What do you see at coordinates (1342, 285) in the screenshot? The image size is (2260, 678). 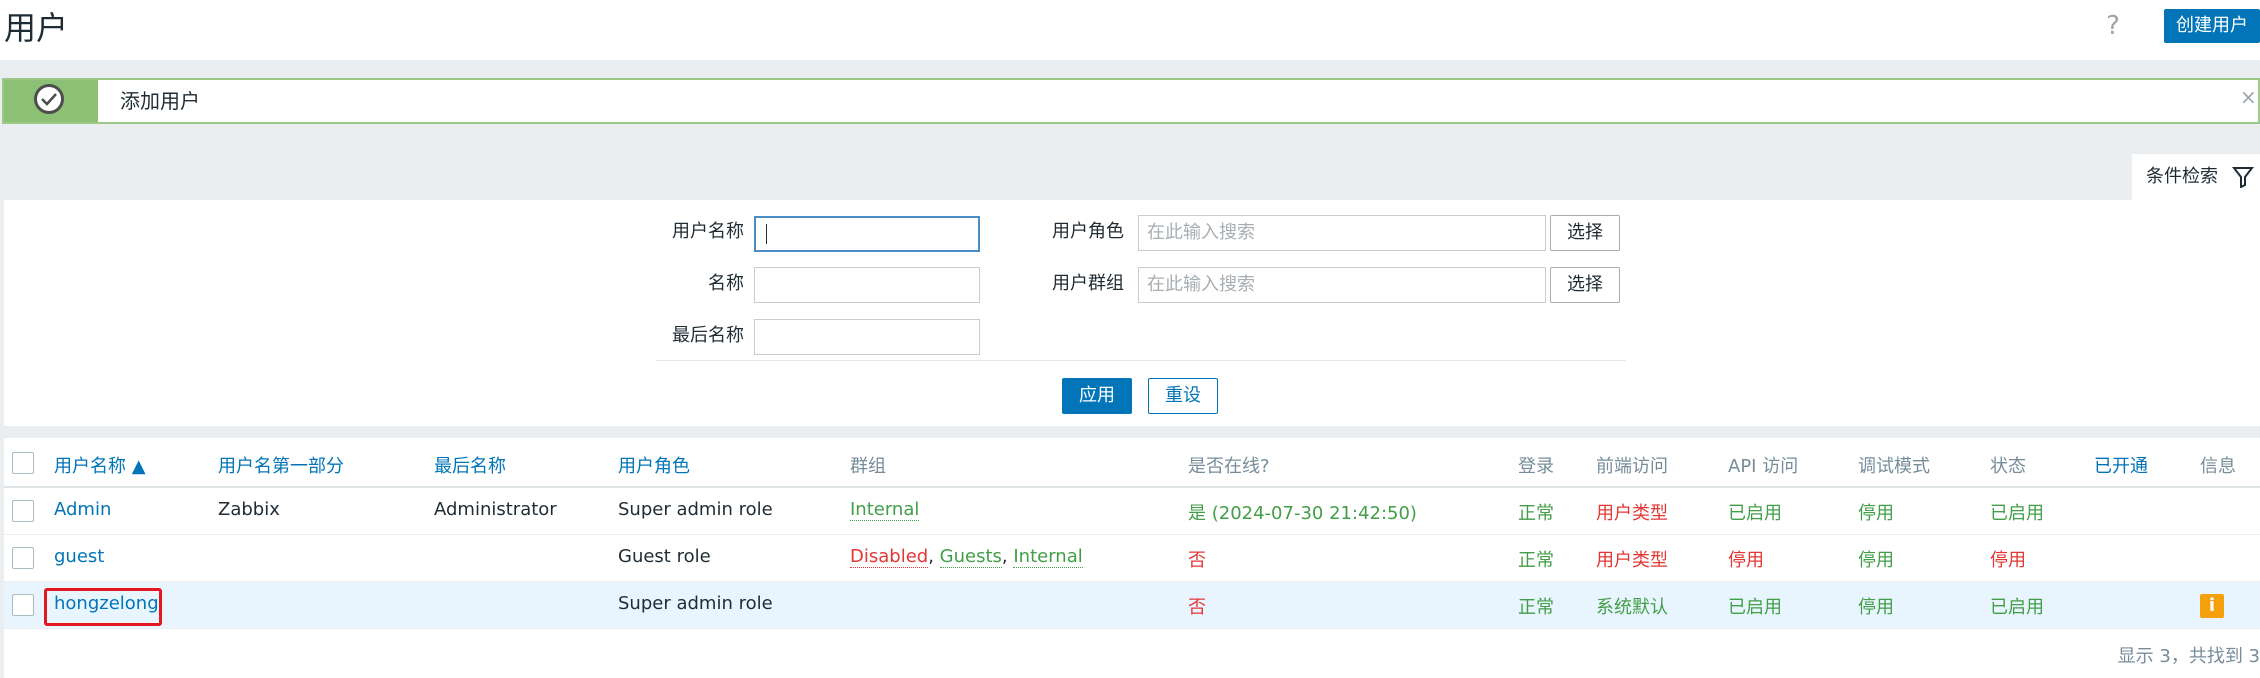 I see `user-group-input: 在此输入搜索` at bounding box center [1342, 285].